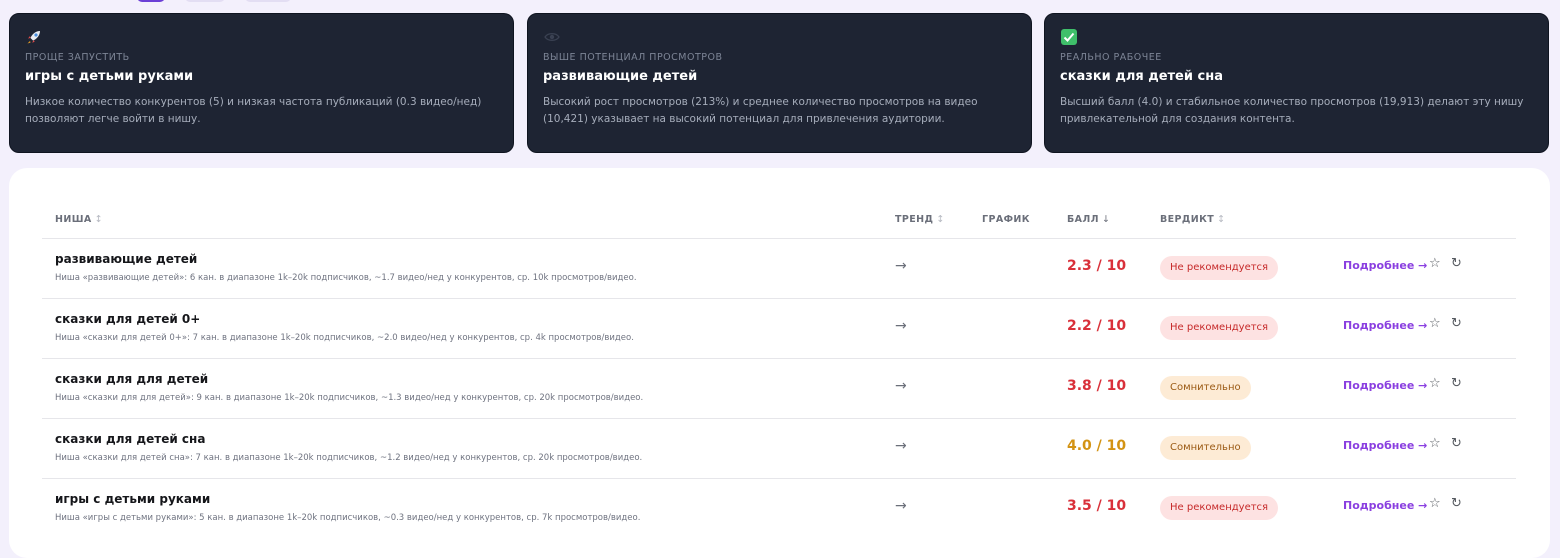 The height and width of the screenshot is (558, 1560). Describe the element at coordinates (1006, 219) in the screenshot. I see `column-header-chart: ГРАФИК` at that location.